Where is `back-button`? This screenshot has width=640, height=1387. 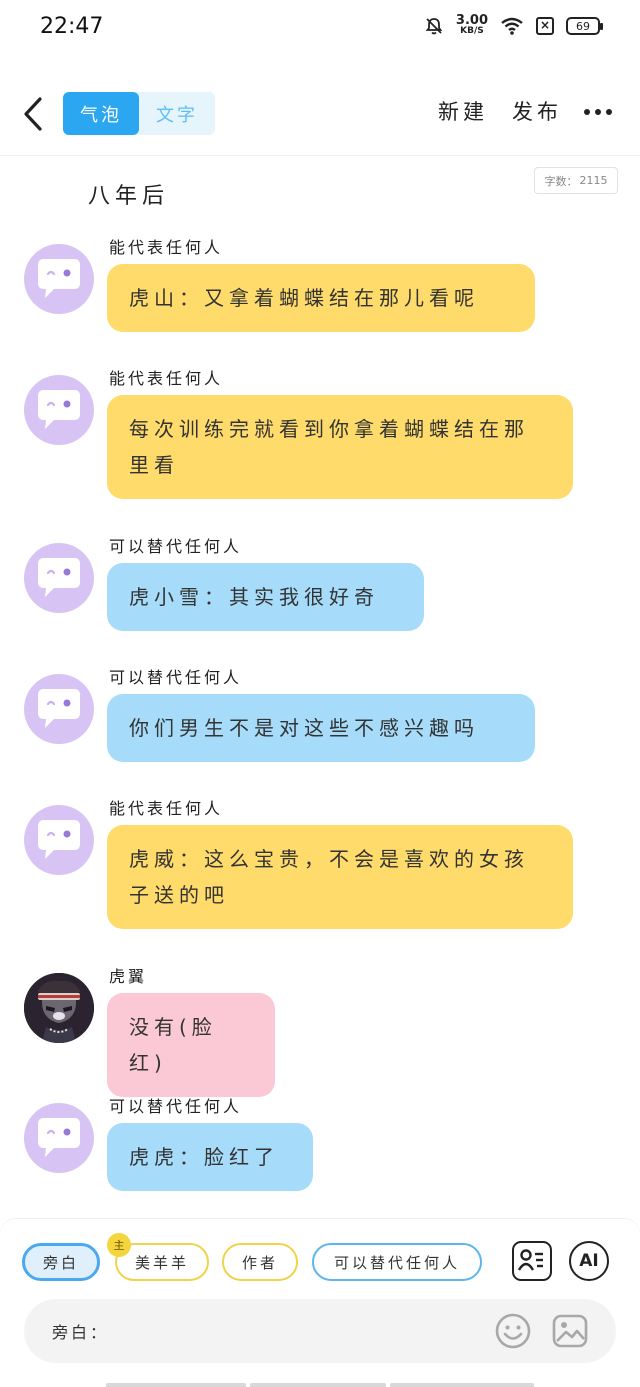
back-button is located at coordinates (34, 114).